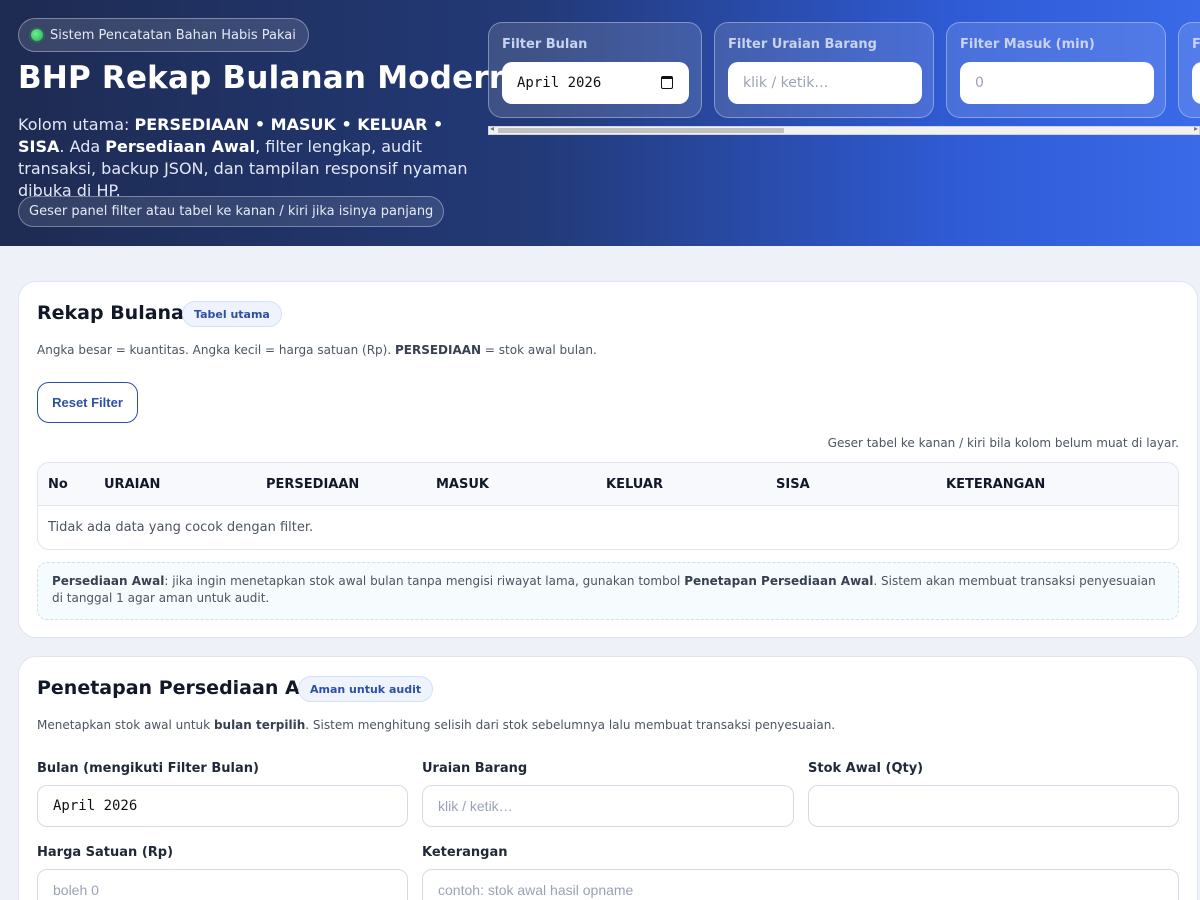 This screenshot has width=1200, height=900. Describe the element at coordinates (545, 44) in the screenshot. I see `filter-month-label: Filter Bulan` at that location.